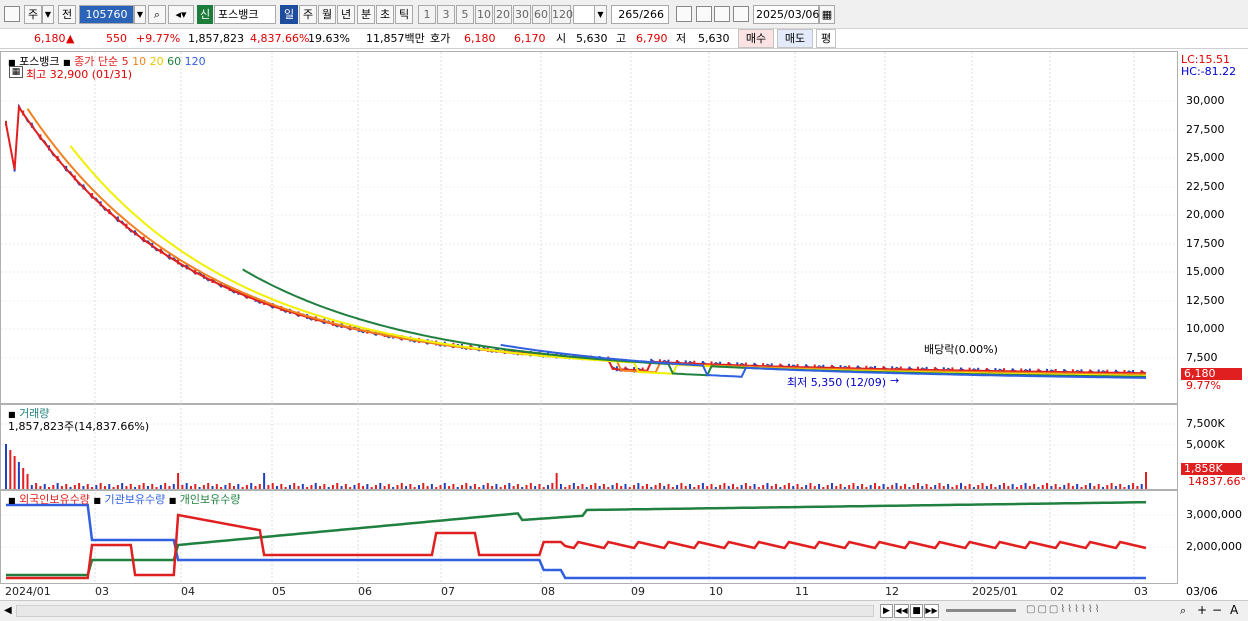 The image size is (1248, 621). Describe the element at coordinates (445, 611) in the screenshot. I see `scrollbar-track` at that location.